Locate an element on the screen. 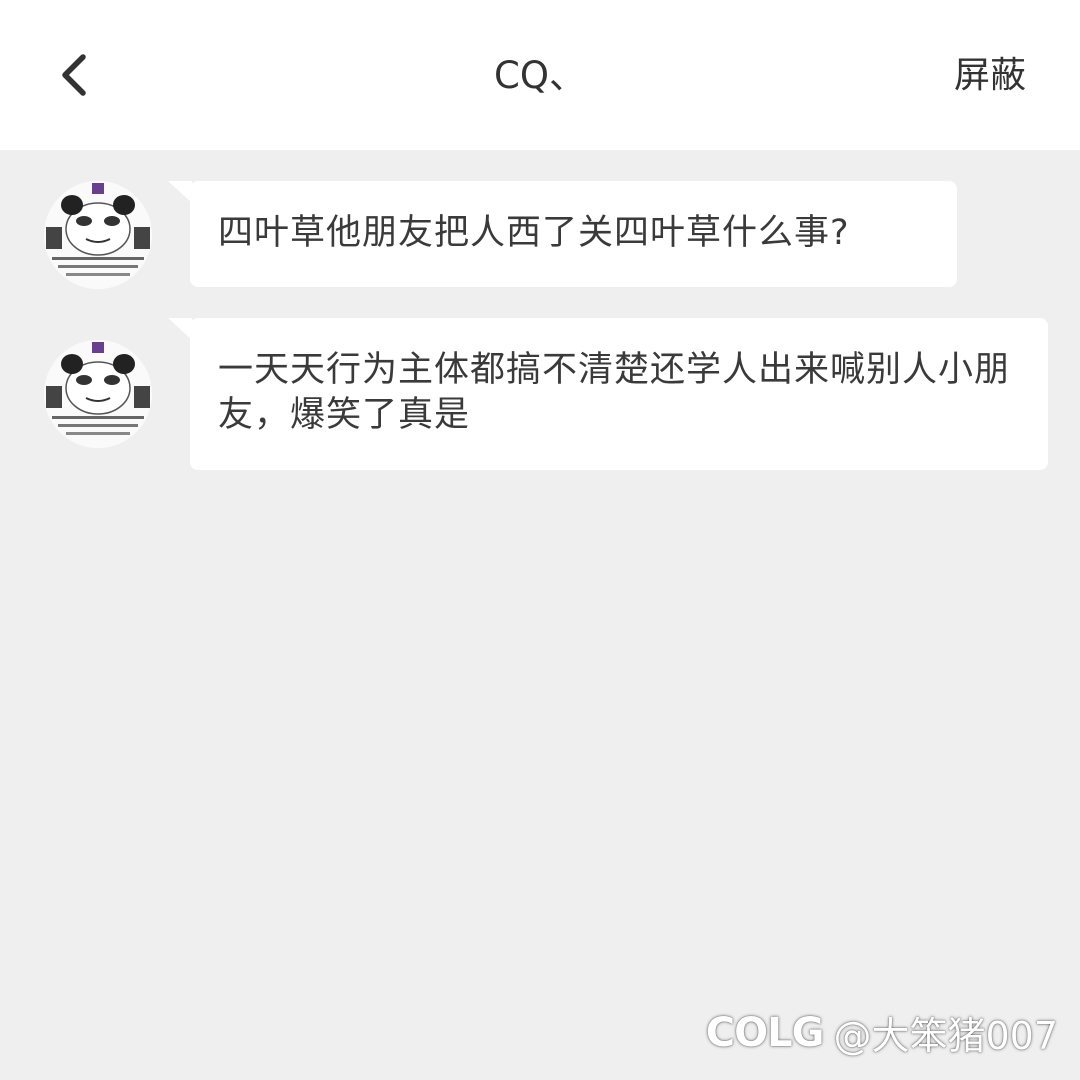  message-bubble: 一天天行为主体都搞不清楚还学人出来喊别人小朋友，爆笑了真是 is located at coordinates (619, 394).